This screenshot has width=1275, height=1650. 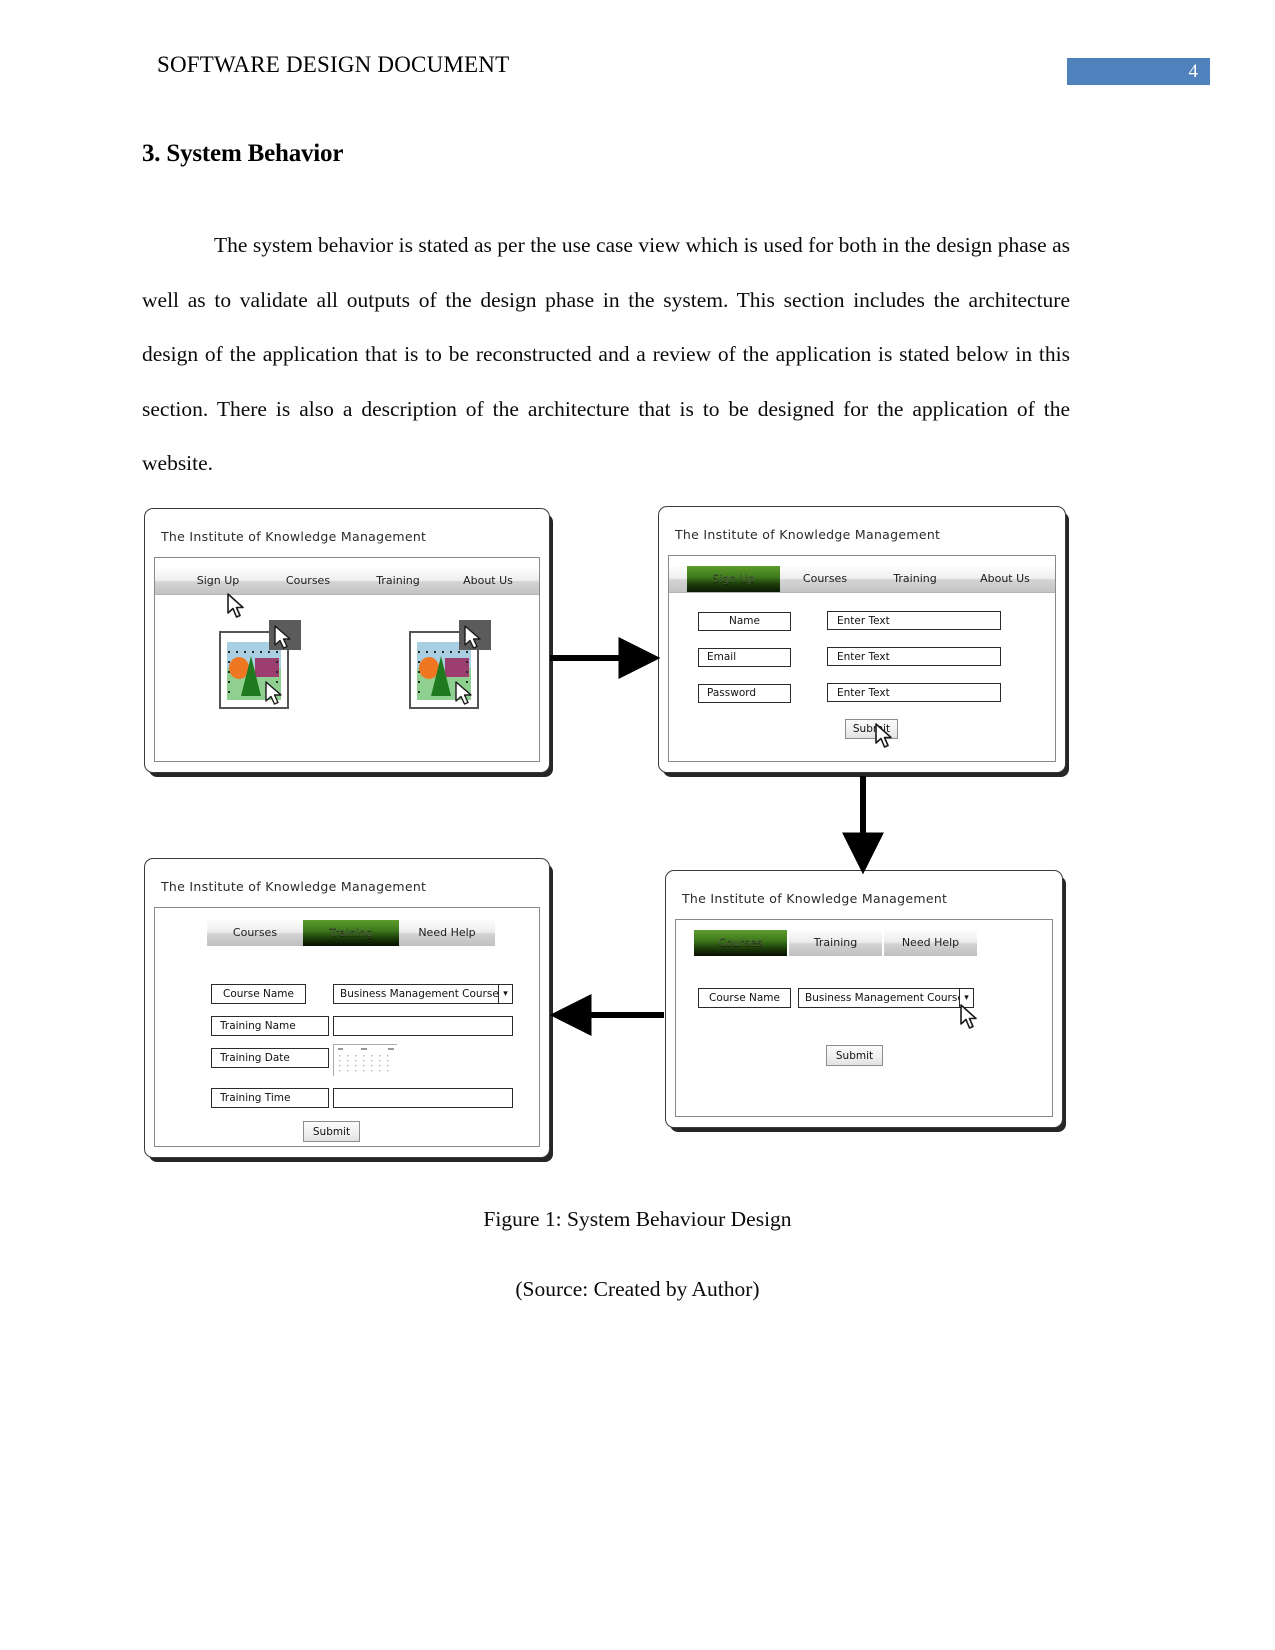 What do you see at coordinates (744, 657) in the screenshot?
I see `signup-label-email: Email` at bounding box center [744, 657].